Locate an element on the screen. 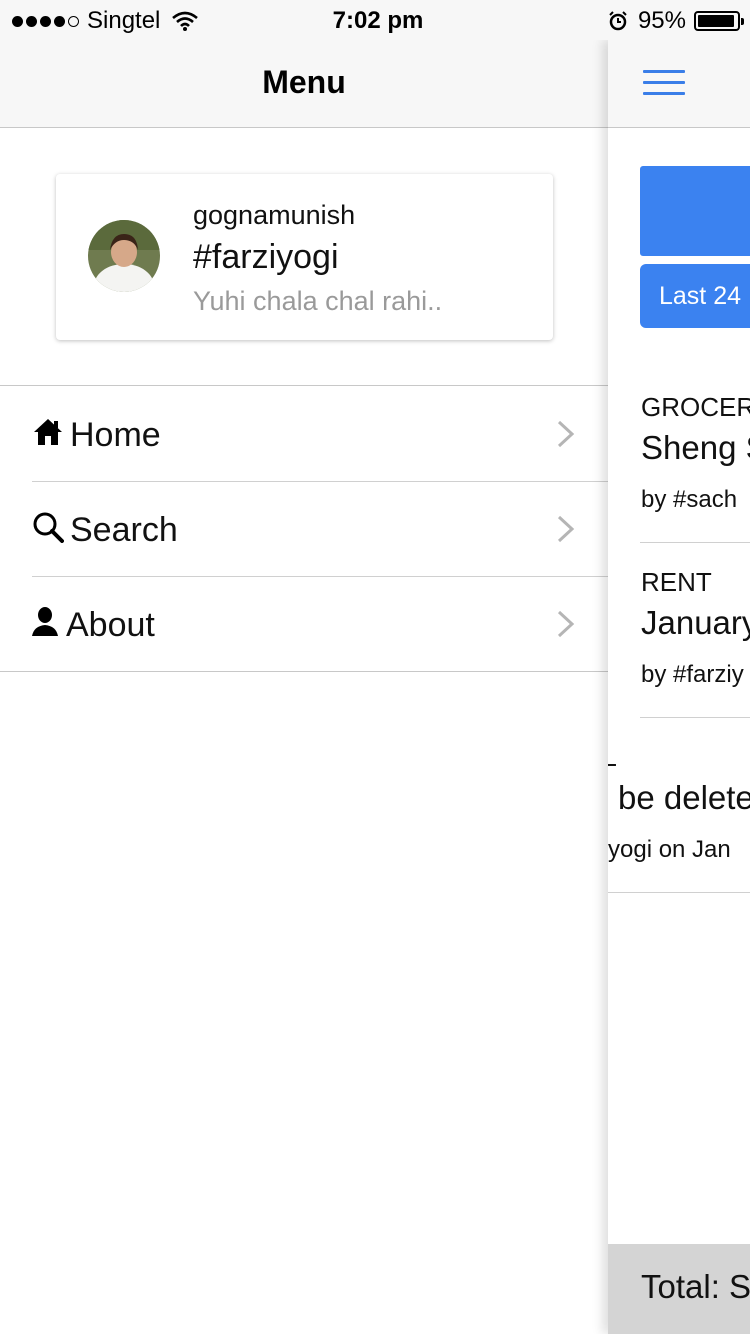 Image resolution: width=750 pixels, height=1334 pixels. main-nav-bar is located at coordinates (679, 84).